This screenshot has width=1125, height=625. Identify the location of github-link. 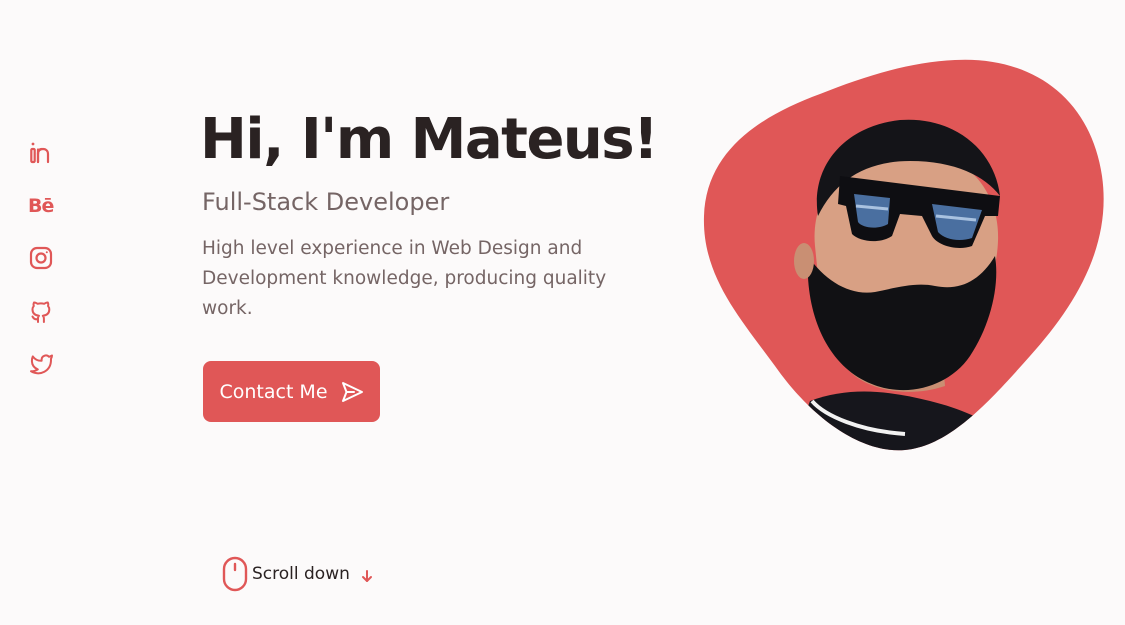
(42, 312).